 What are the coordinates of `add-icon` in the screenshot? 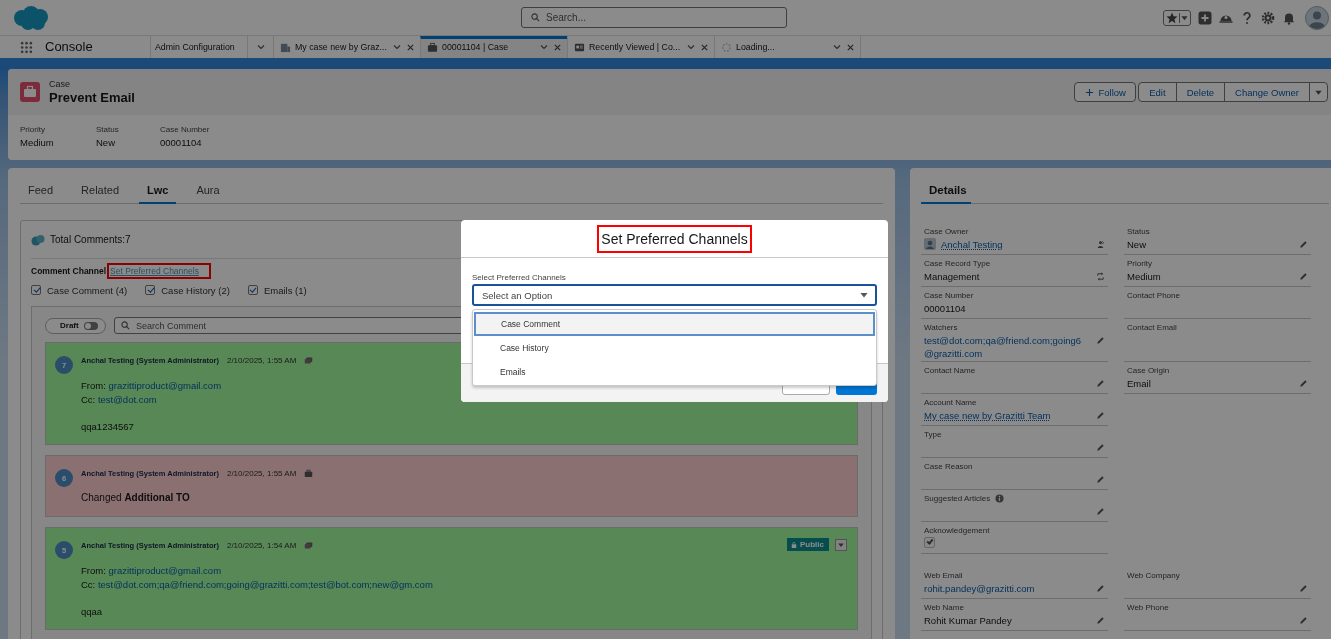 It's located at (1205, 17).